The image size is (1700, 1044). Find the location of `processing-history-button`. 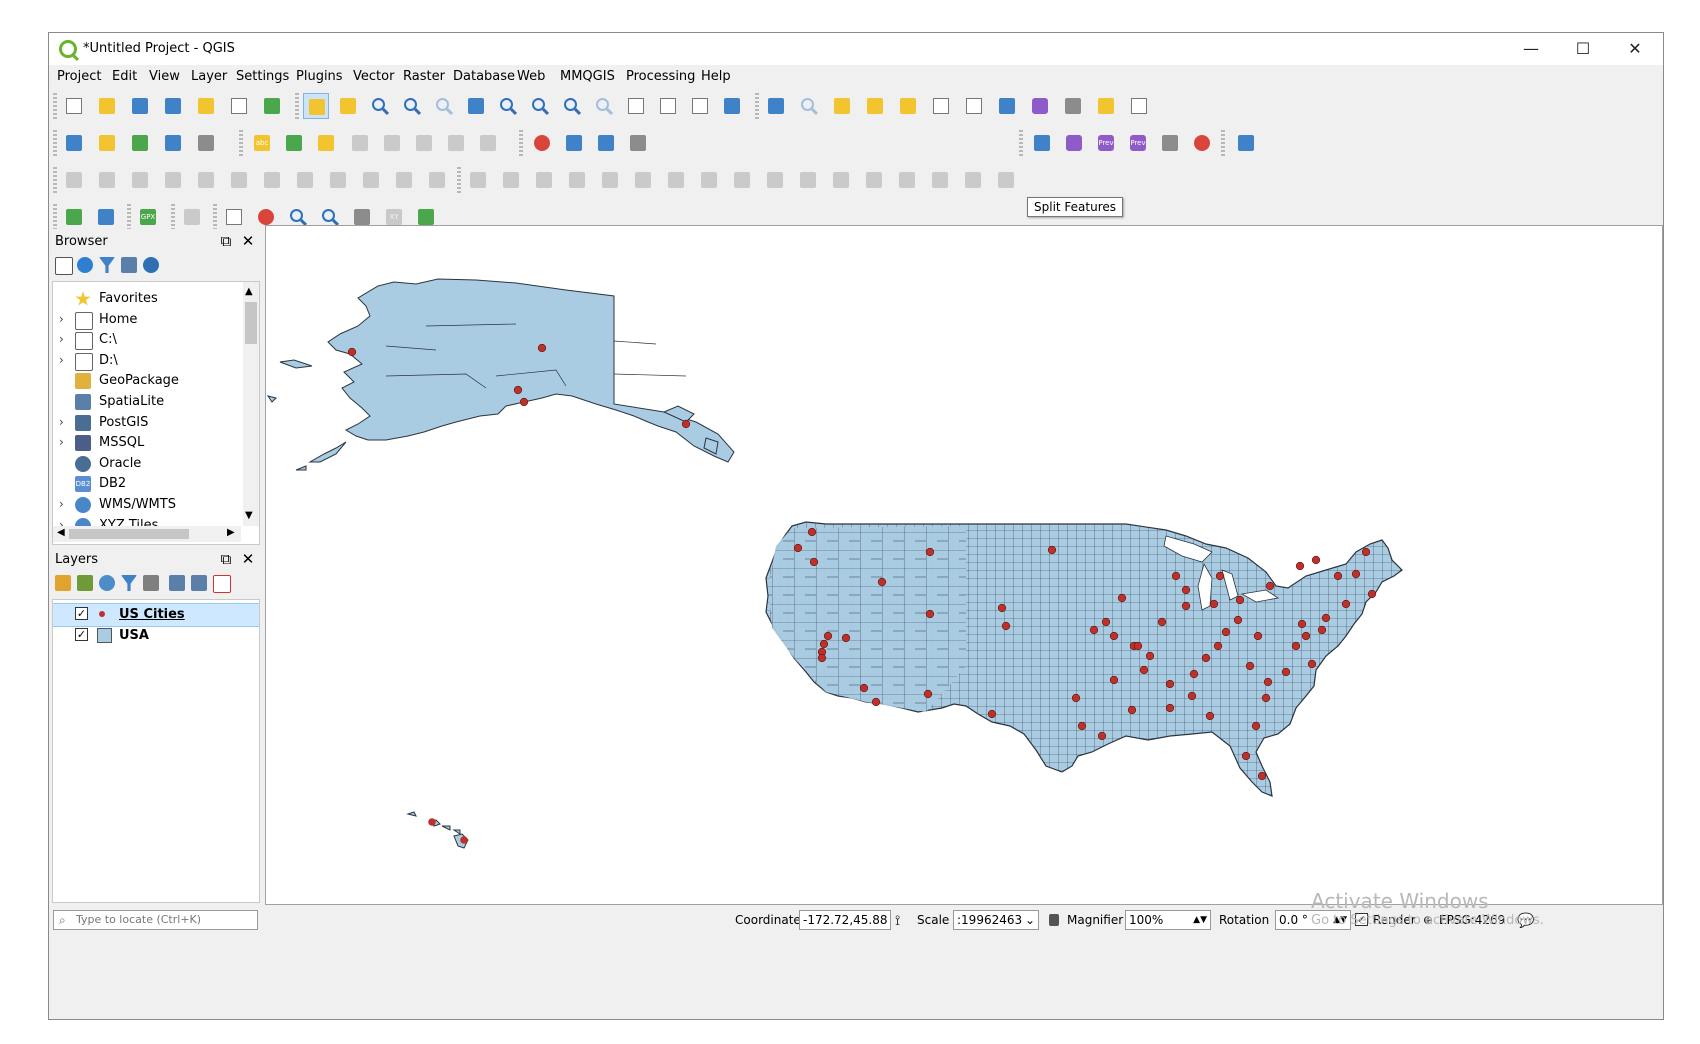

processing-history-button is located at coordinates (1074, 143).